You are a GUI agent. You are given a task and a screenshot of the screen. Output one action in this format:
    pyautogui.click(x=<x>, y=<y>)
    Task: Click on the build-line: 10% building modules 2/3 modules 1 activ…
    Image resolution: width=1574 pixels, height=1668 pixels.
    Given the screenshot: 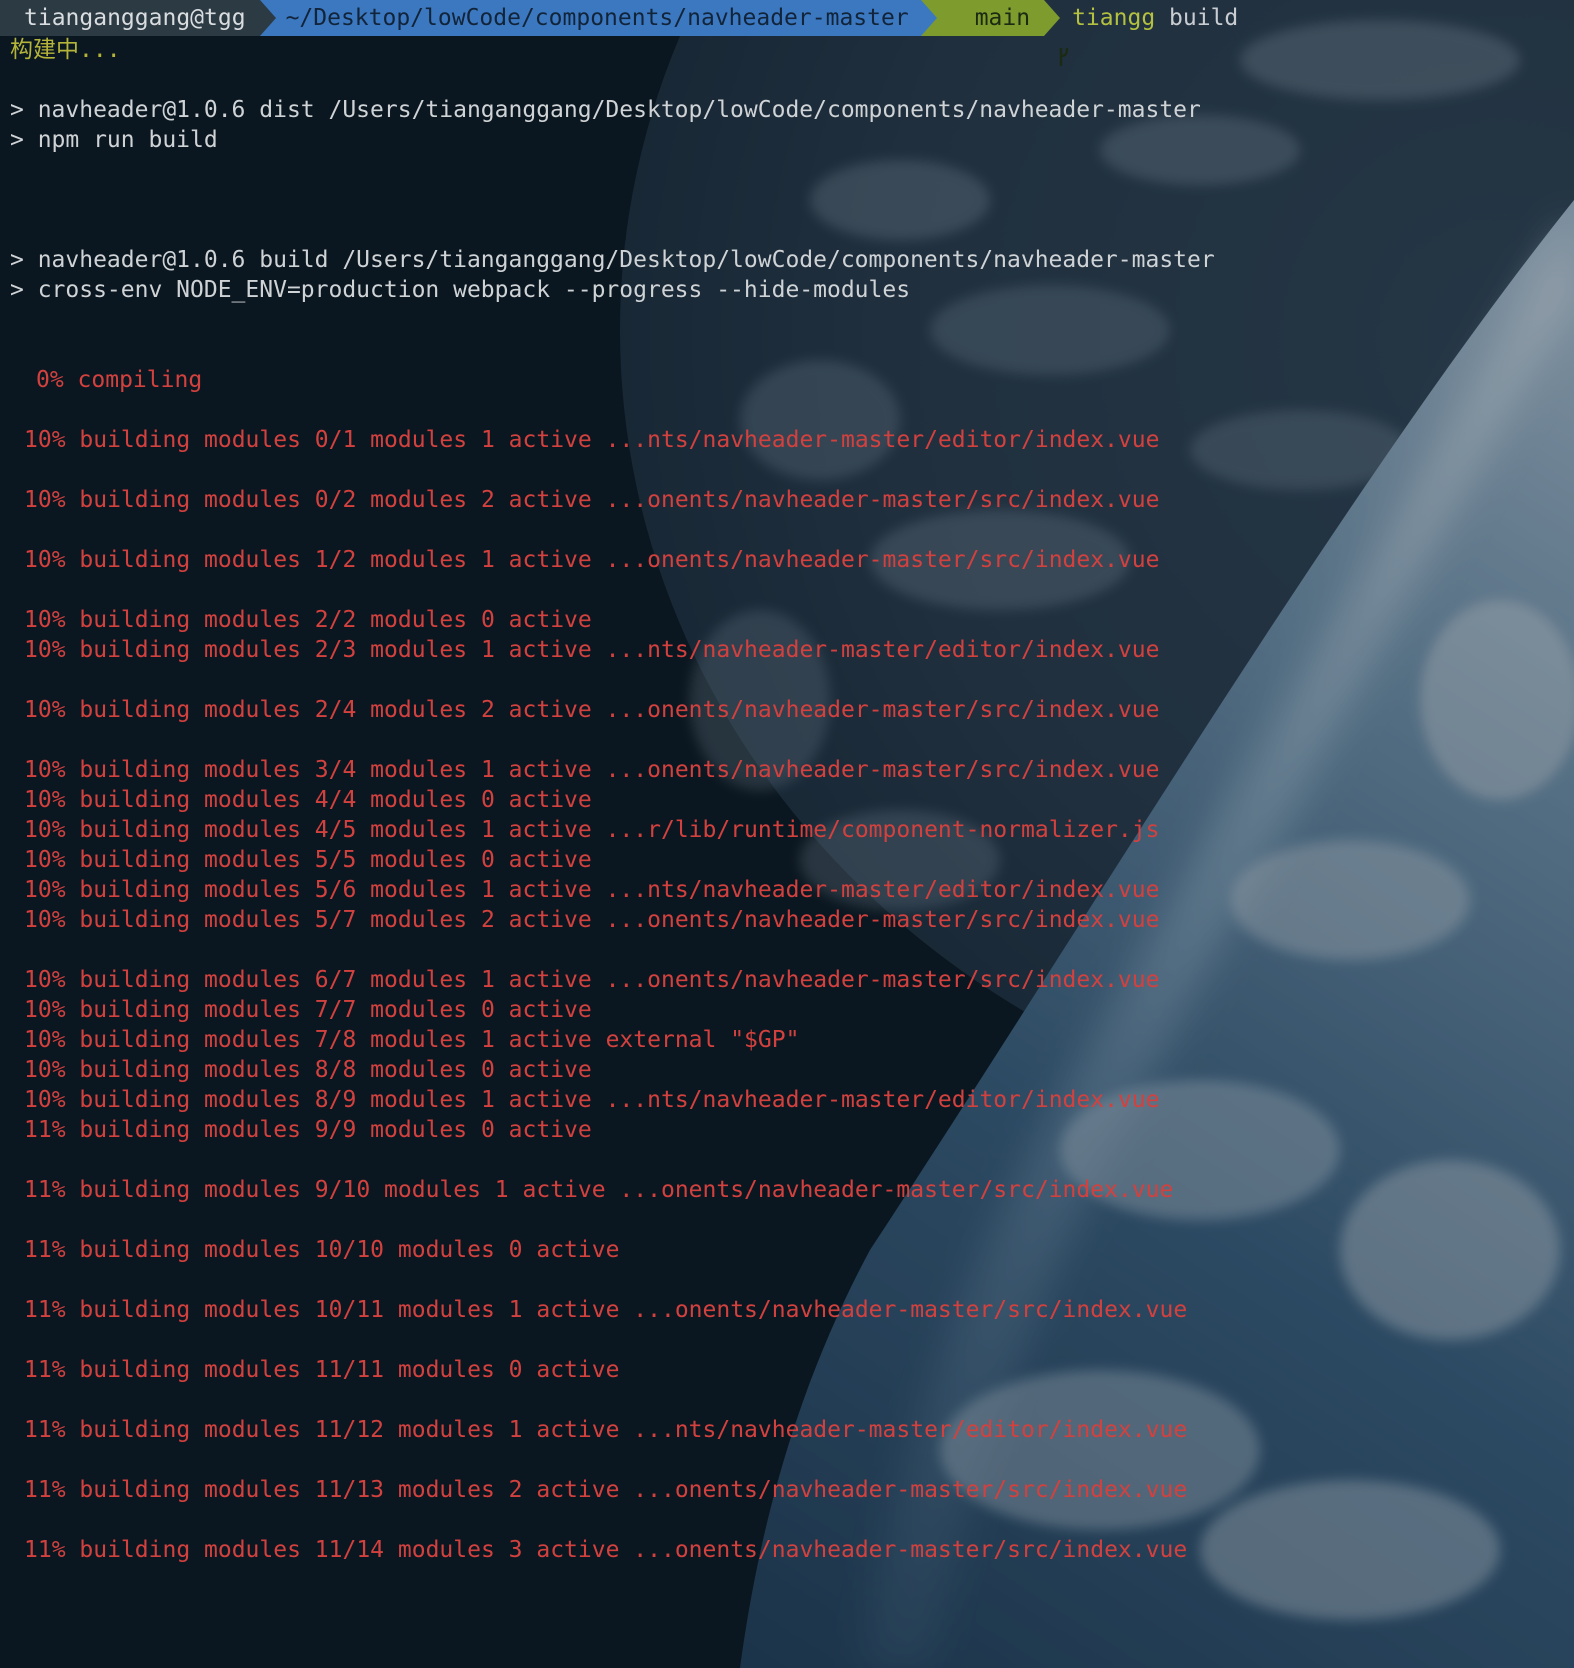 What is the action you would take?
    pyautogui.click(x=592, y=650)
    